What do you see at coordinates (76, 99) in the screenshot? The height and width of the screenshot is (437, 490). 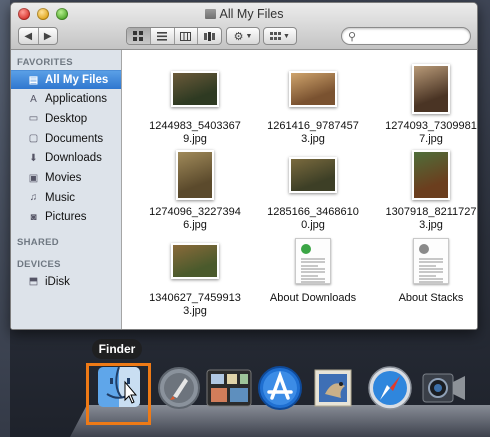 I see `sidebar-item-label: Applications` at bounding box center [76, 99].